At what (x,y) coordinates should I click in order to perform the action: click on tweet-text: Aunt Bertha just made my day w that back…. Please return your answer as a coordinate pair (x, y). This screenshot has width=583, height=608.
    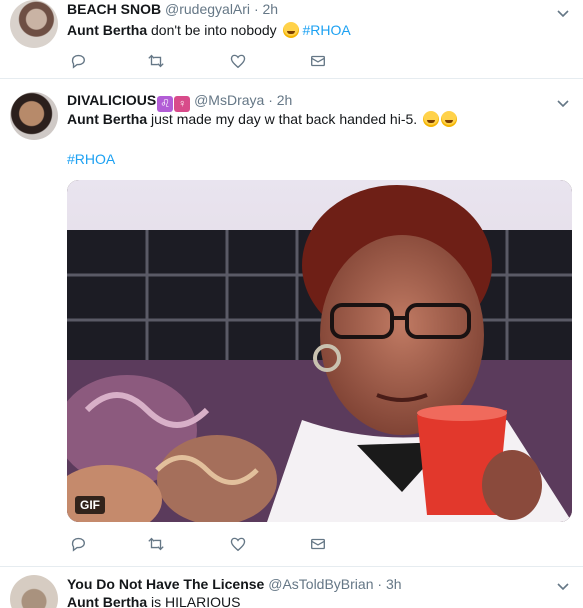
    Looking at the image, I should click on (262, 119).